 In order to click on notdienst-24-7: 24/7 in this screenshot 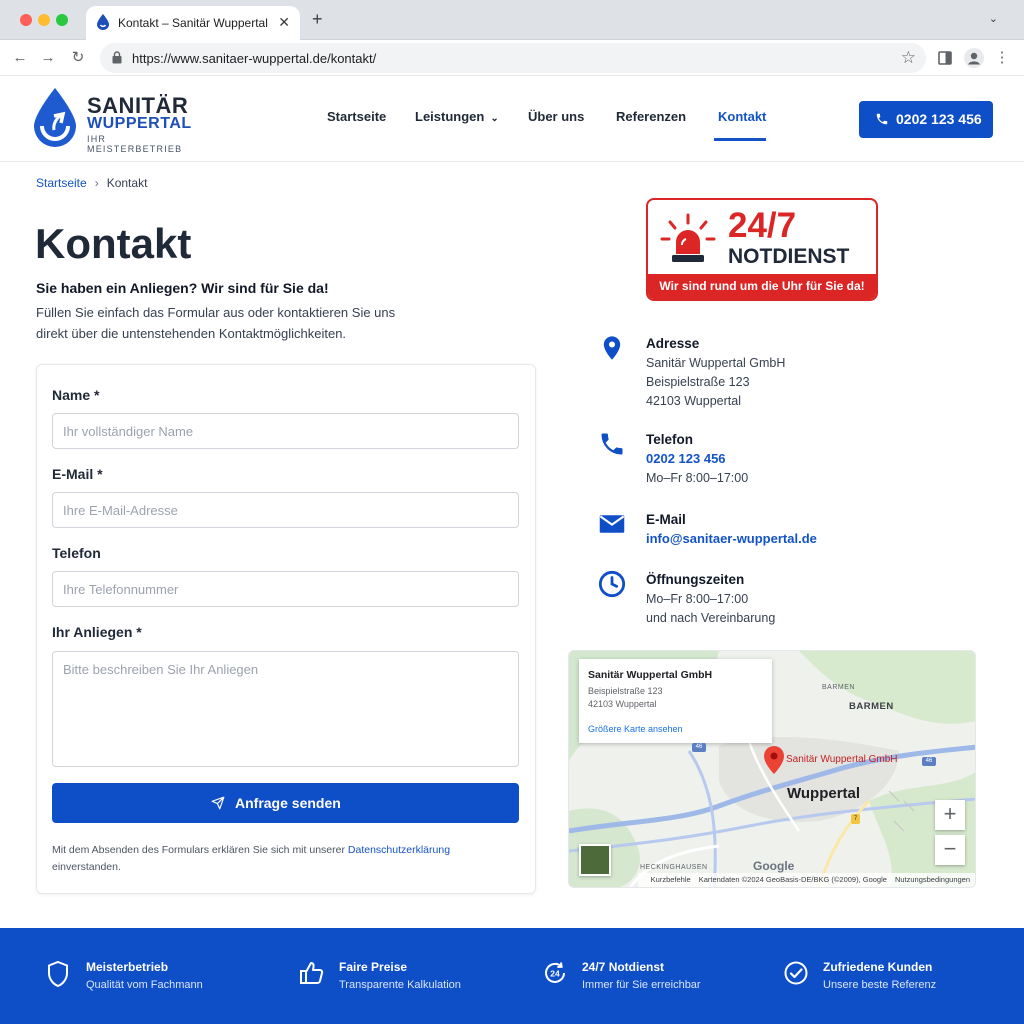, I will do `click(762, 225)`.